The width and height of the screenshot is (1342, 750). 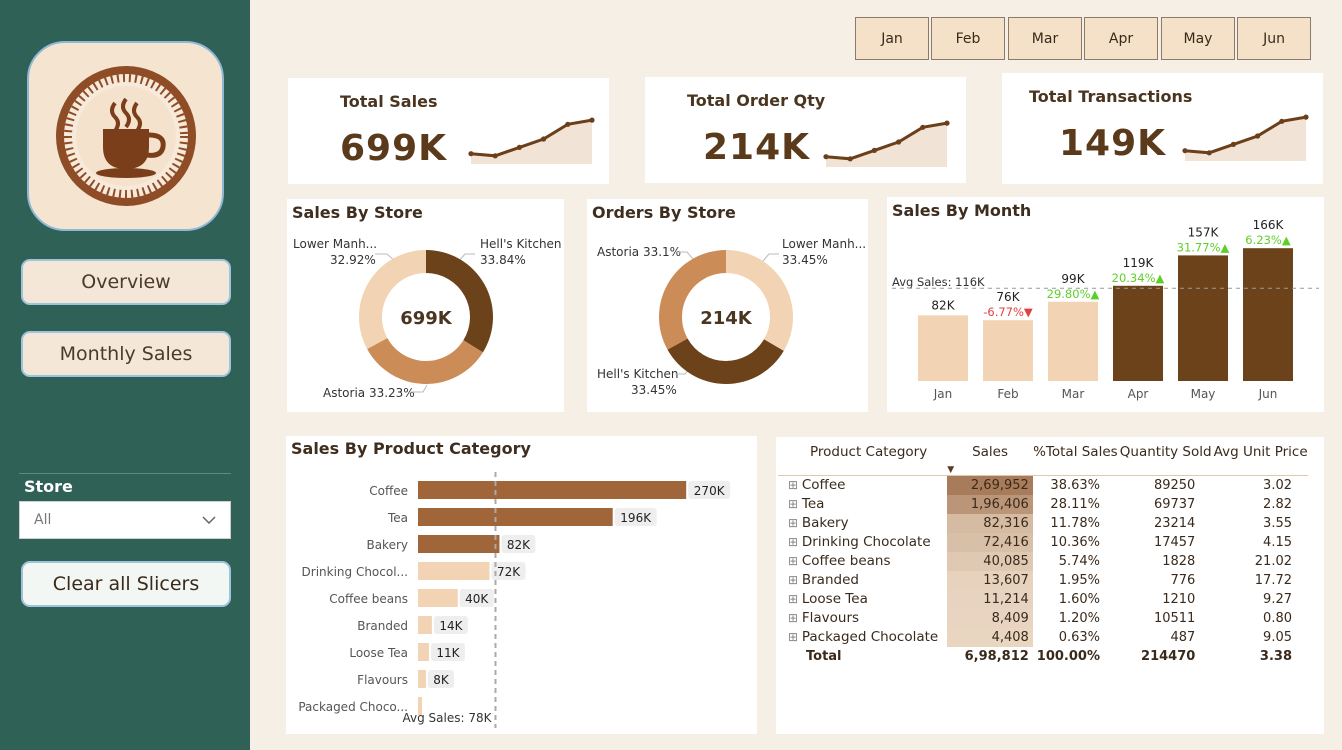 I want to click on qty-cell: 10511, so click(x=1174, y=618).